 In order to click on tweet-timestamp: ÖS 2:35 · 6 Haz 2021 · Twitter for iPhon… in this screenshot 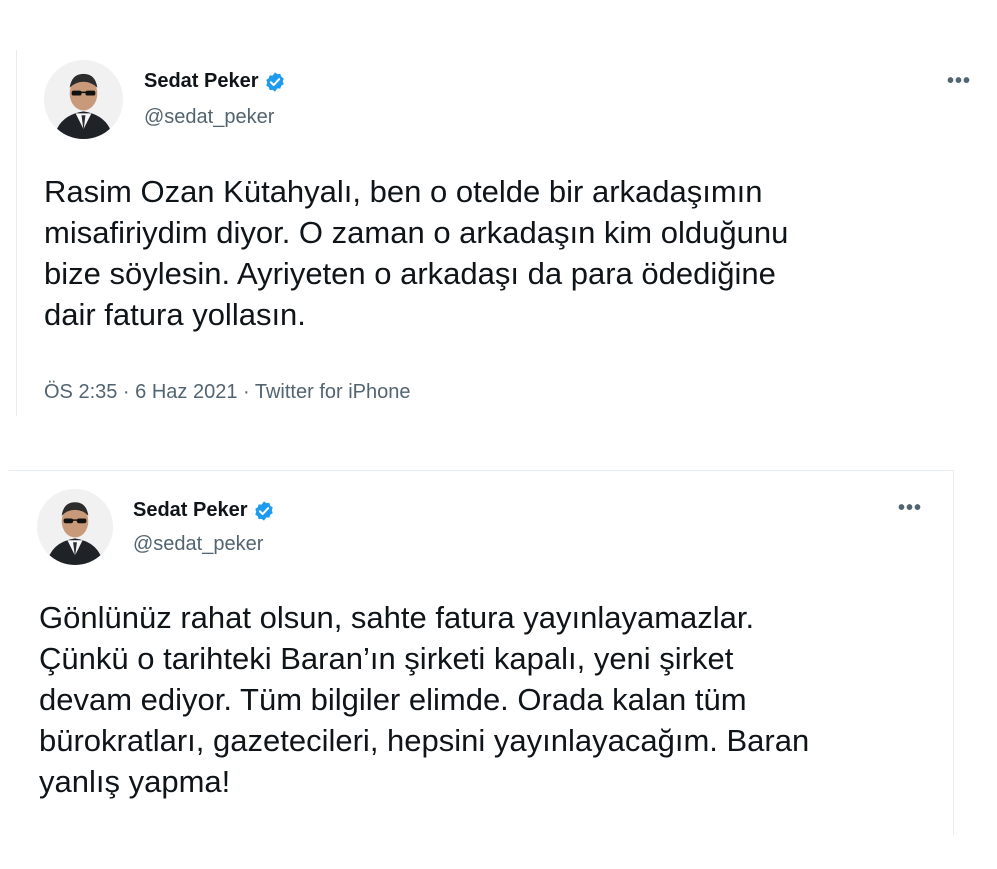, I will do `click(227, 392)`.